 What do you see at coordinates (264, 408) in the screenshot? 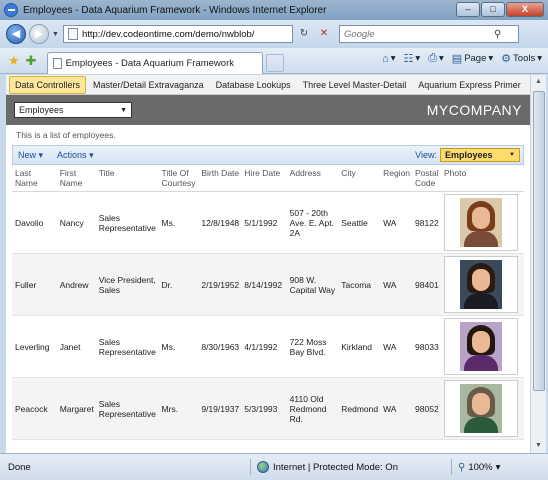
I see `cell-hire-date: 5/3/1993` at bounding box center [264, 408].